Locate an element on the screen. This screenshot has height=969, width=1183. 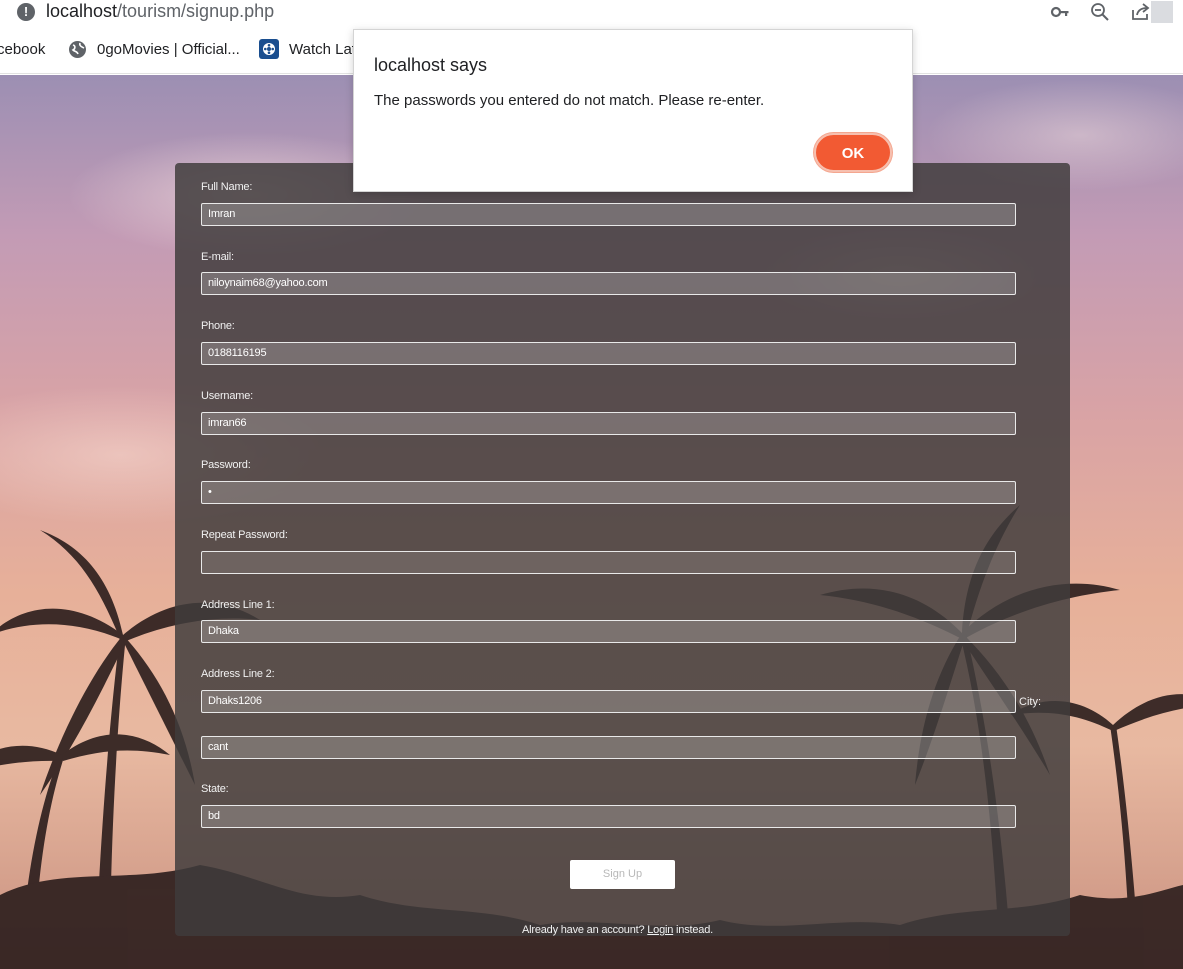
login-link: Login is located at coordinates (660, 930).